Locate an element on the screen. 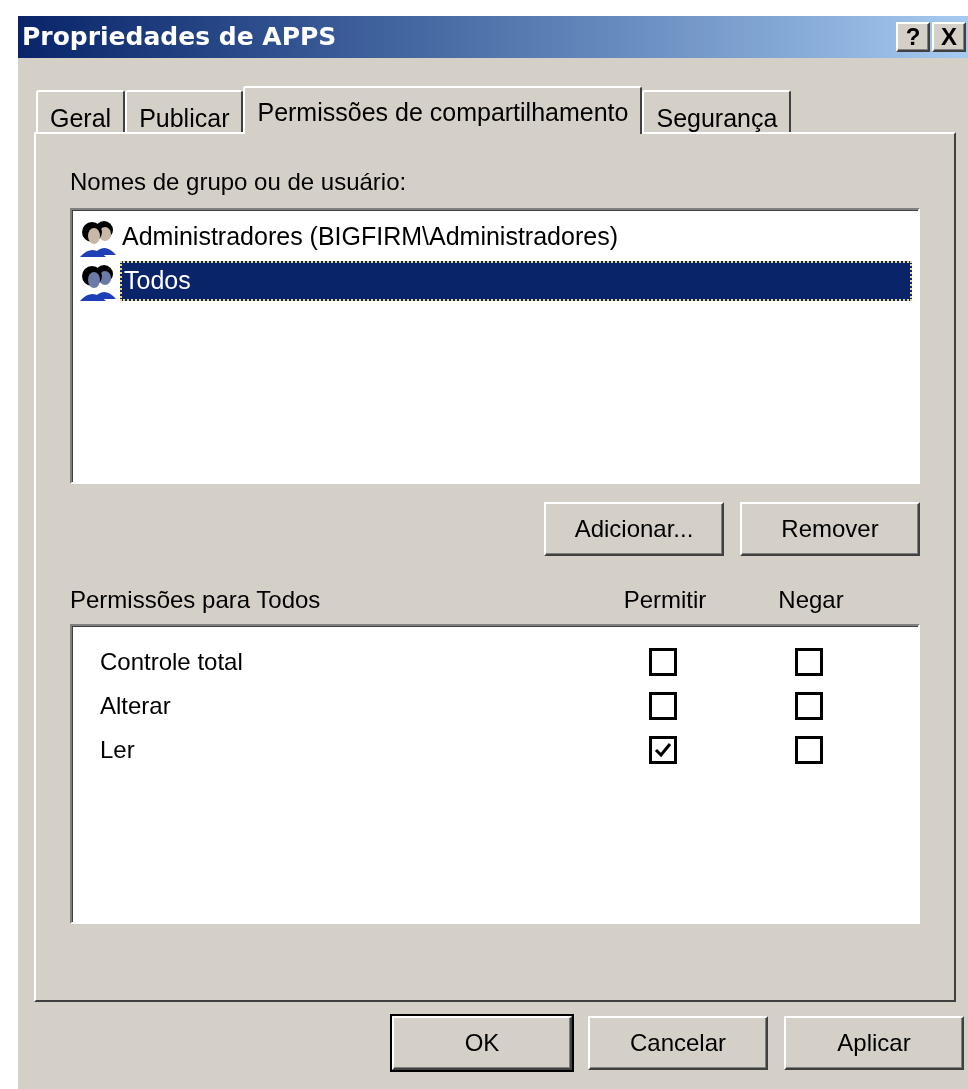  users-label: Nomes de grupo ou de usuário: is located at coordinates (239, 182).